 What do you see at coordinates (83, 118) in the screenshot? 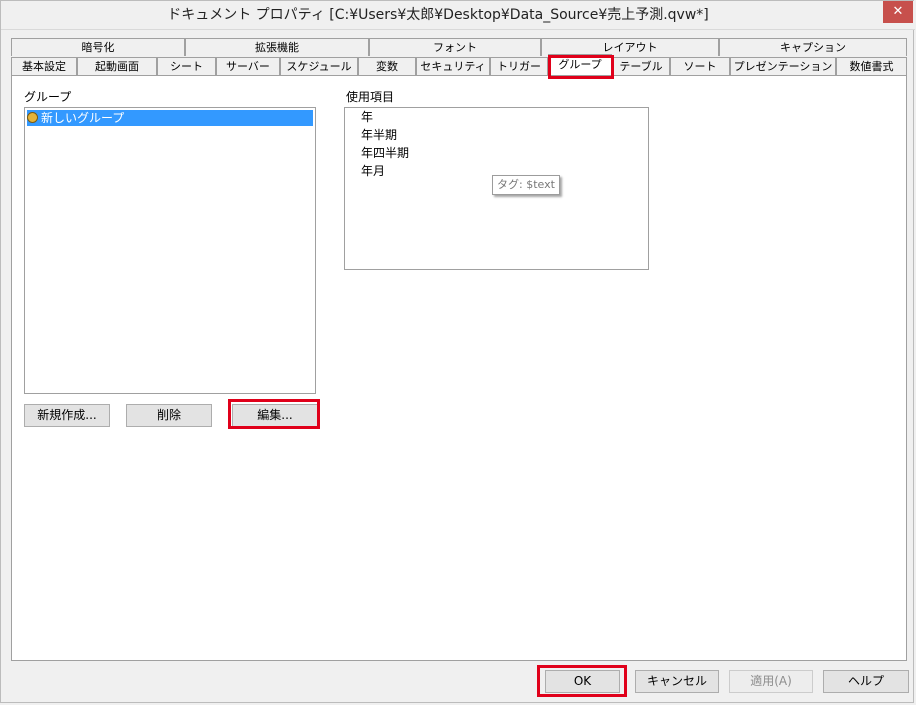
I see `group-name: 新しいグループ` at bounding box center [83, 118].